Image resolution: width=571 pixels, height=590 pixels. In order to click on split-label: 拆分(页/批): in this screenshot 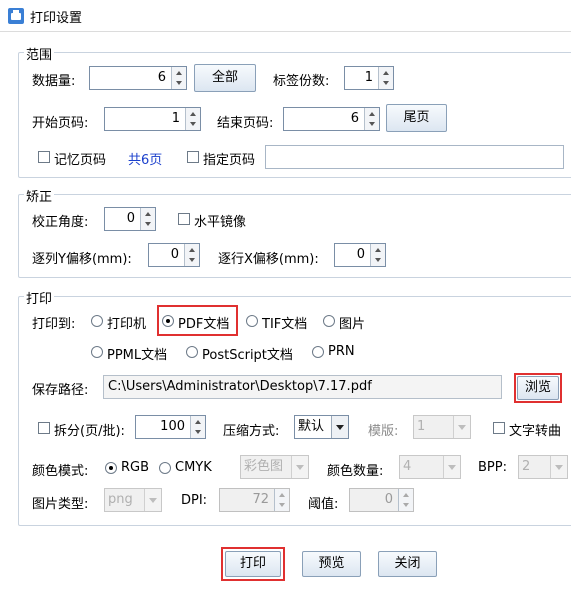, I will do `click(89, 431)`.